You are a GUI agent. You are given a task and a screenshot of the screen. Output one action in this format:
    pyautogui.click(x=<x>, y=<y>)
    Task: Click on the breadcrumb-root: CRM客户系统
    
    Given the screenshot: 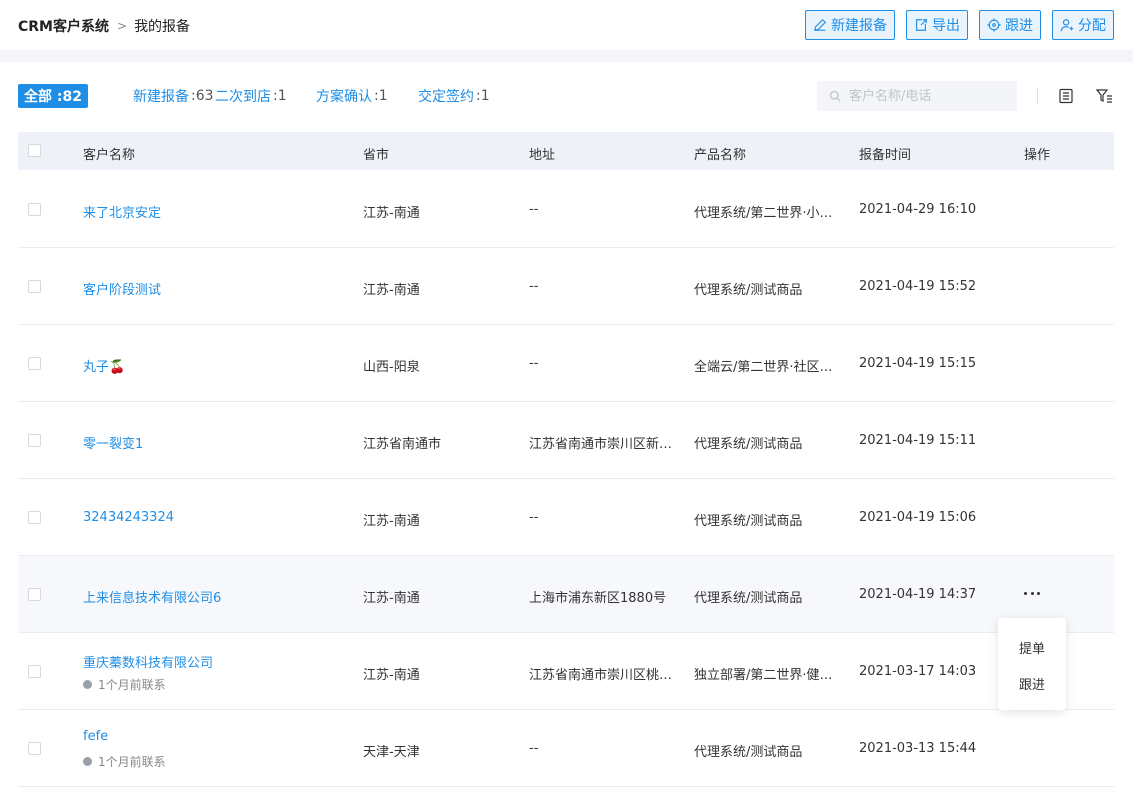 What is the action you would take?
    pyautogui.click(x=63, y=26)
    